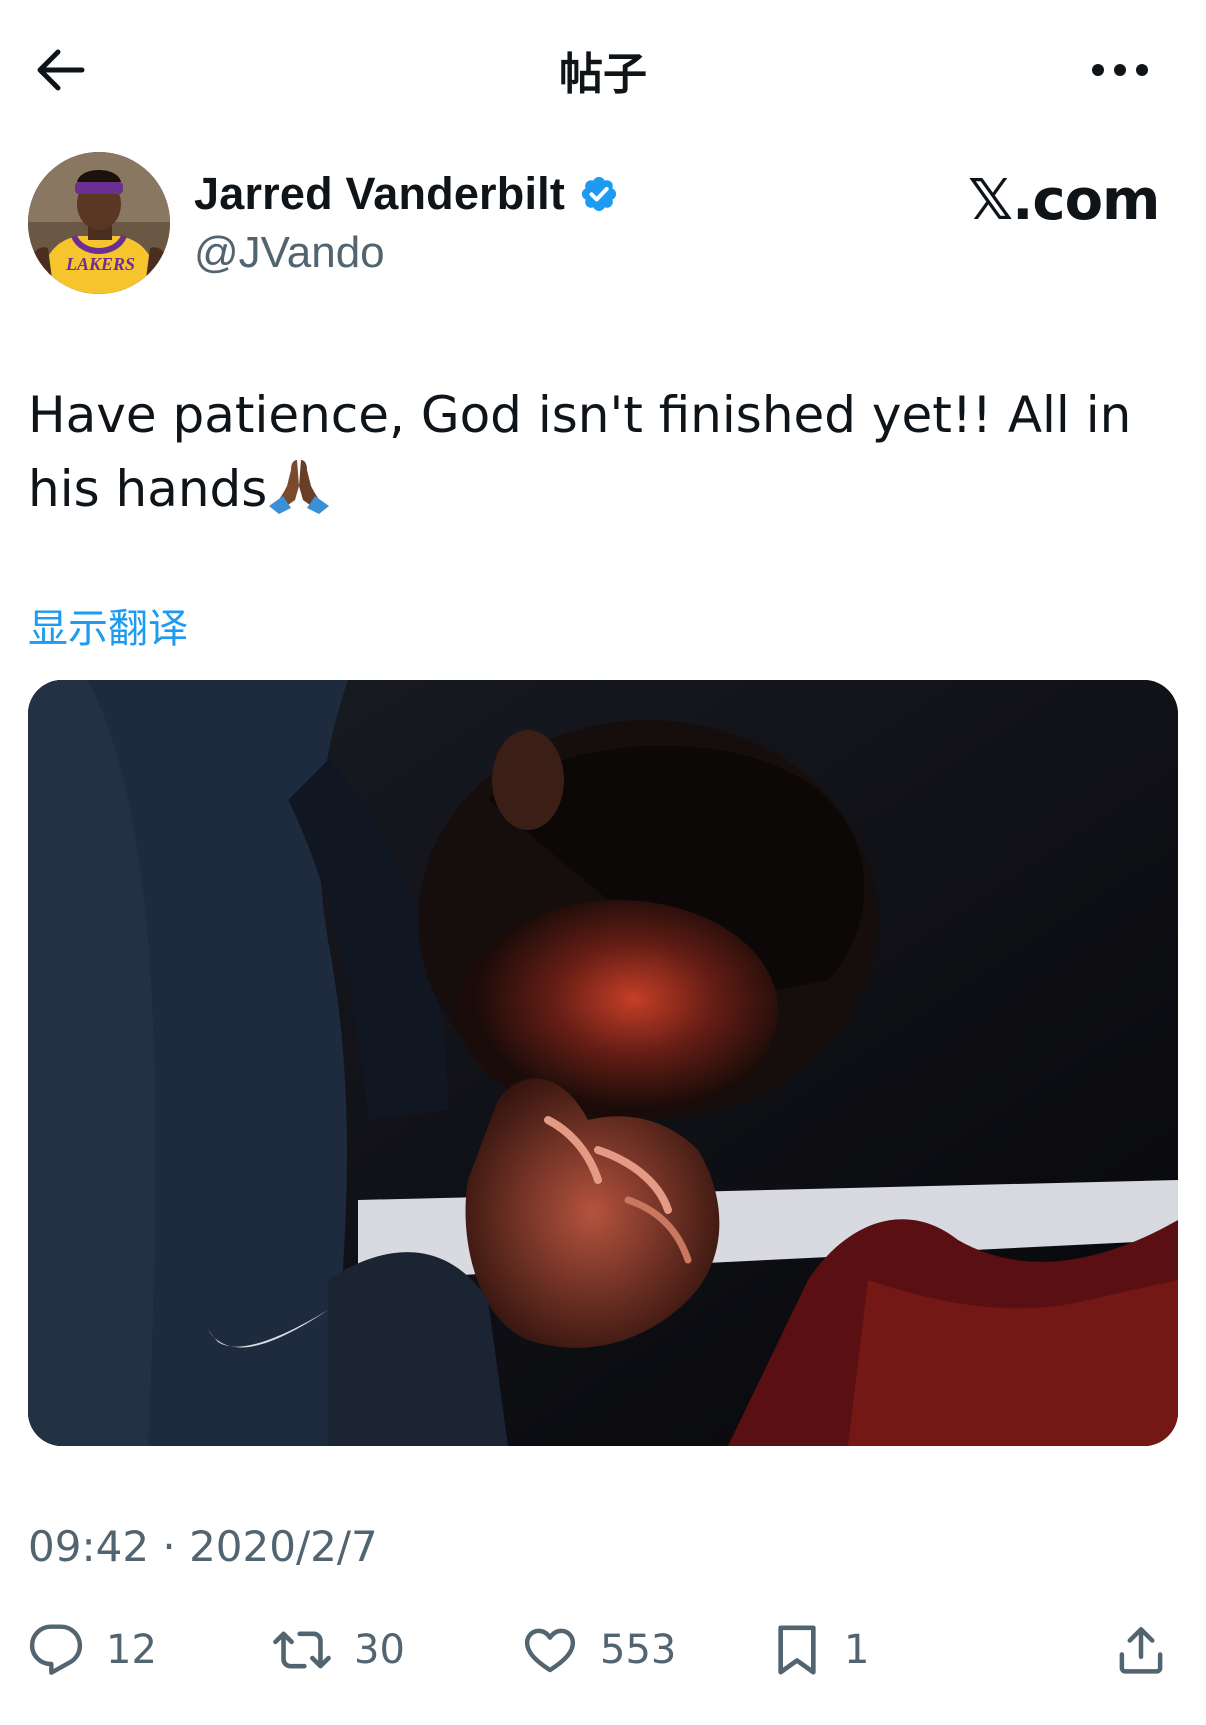  Describe the element at coordinates (550, 1650) in the screenshot. I see `like-icon` at that location.